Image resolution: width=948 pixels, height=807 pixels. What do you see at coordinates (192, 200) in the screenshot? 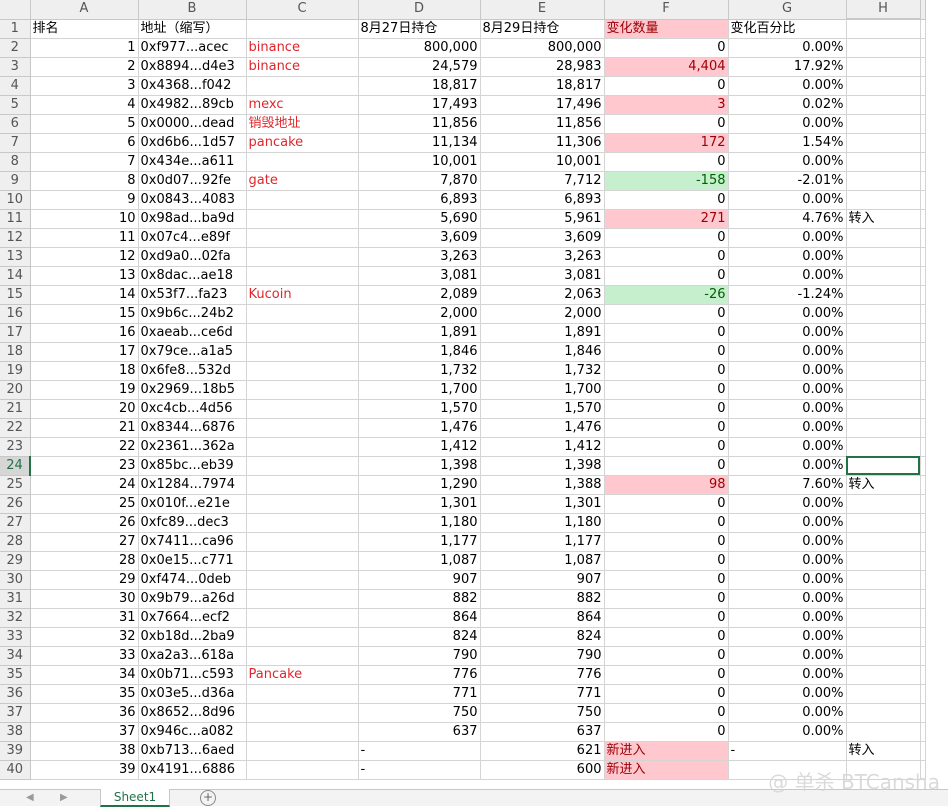
I see `cell-b: 0x0843...4083` at bounding box center [192, 200].